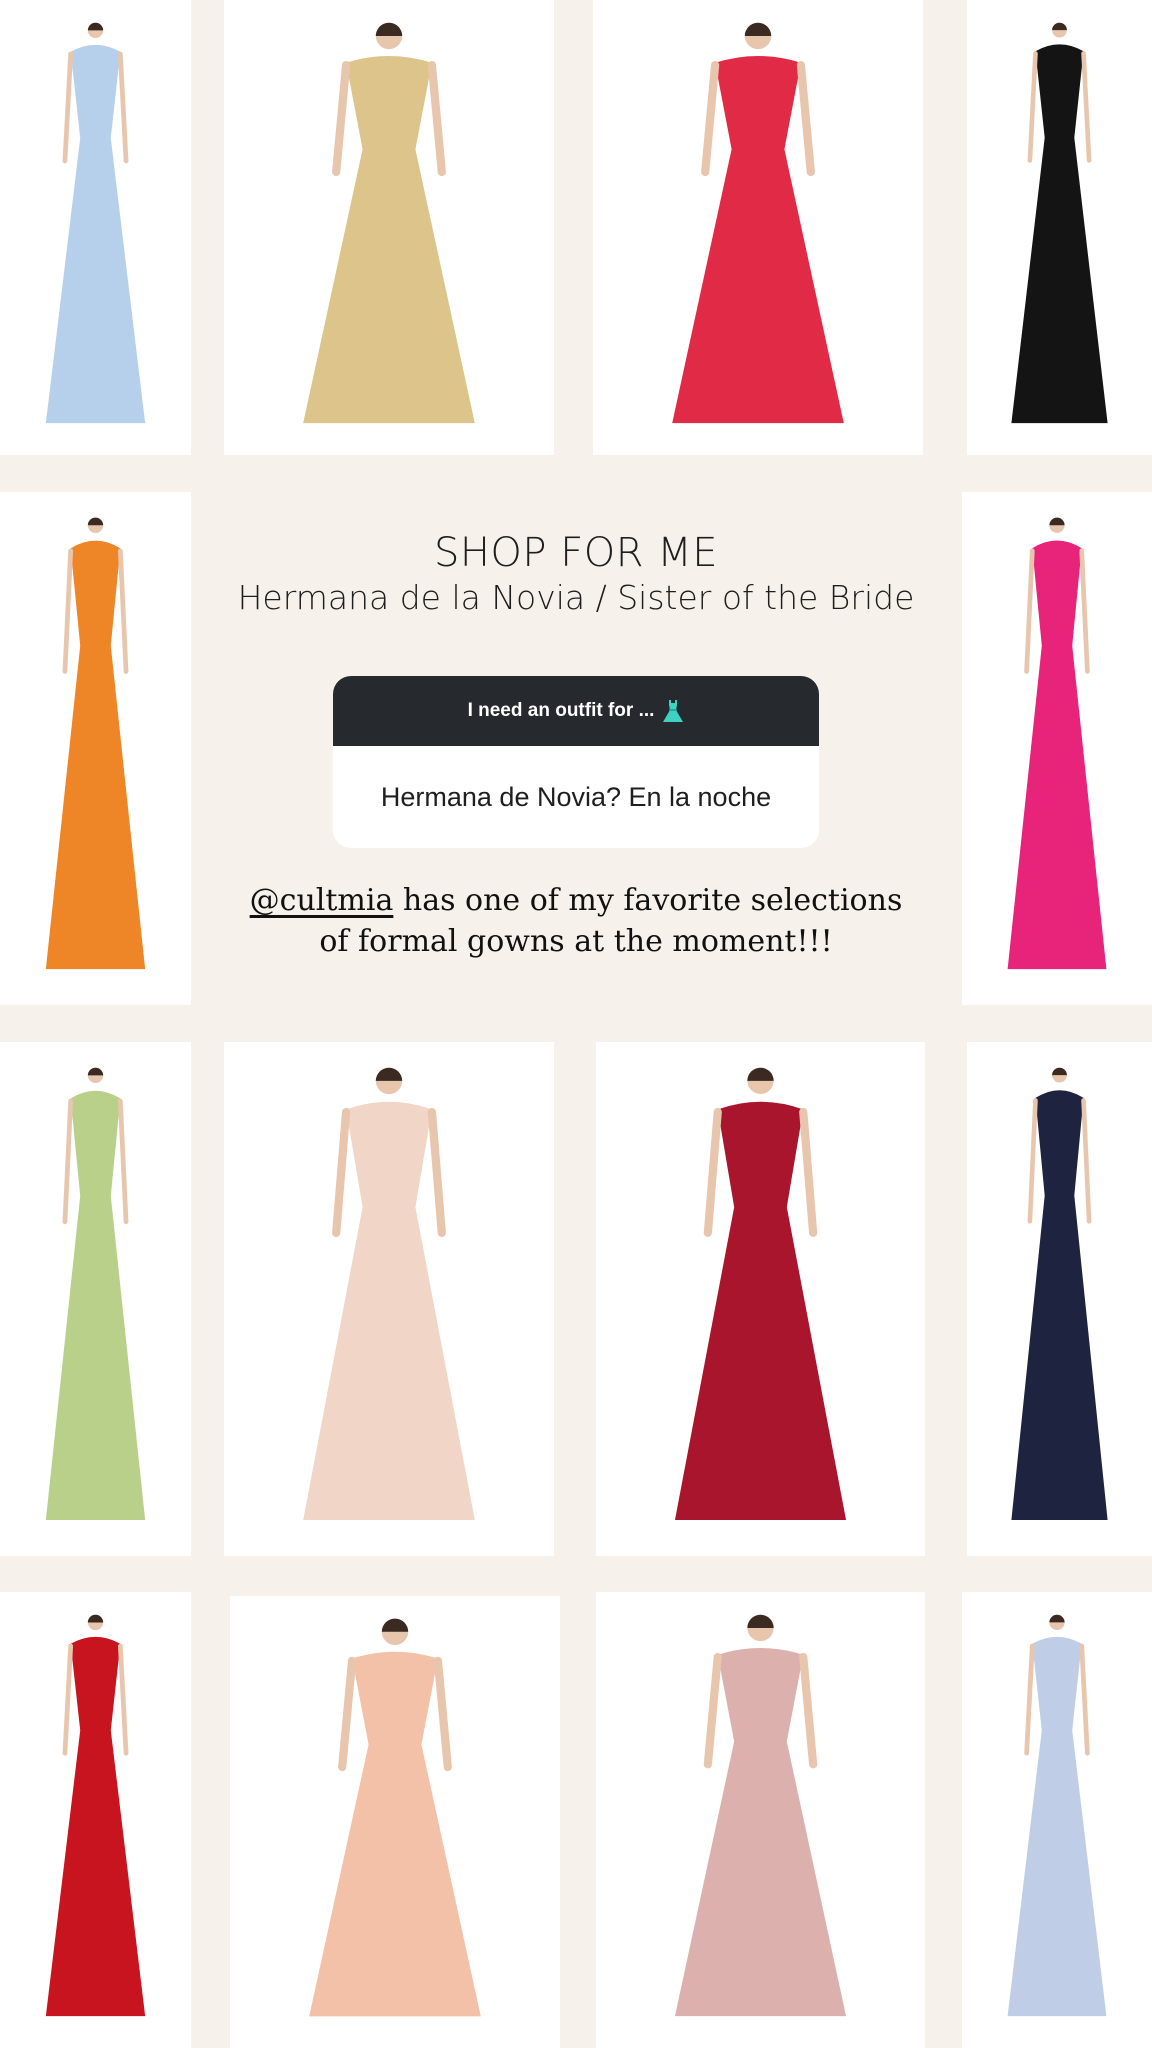  I want to click on black-strapless-gown-image, so click(1059, 223).